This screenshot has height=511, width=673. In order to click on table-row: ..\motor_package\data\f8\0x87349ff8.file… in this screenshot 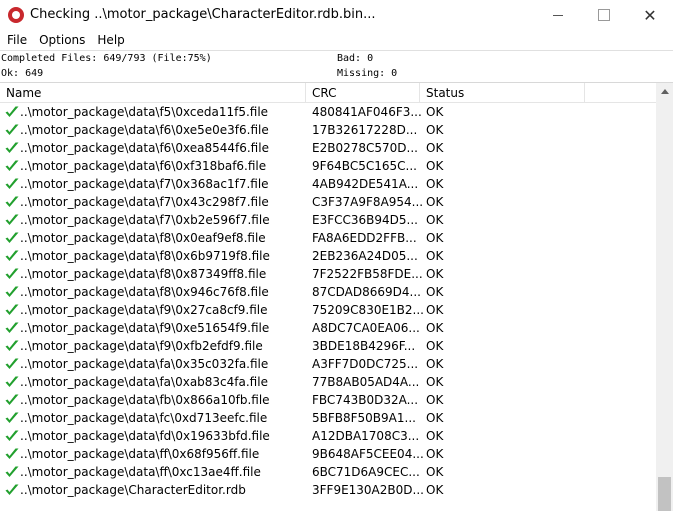, I will do `click(328, 274)`.